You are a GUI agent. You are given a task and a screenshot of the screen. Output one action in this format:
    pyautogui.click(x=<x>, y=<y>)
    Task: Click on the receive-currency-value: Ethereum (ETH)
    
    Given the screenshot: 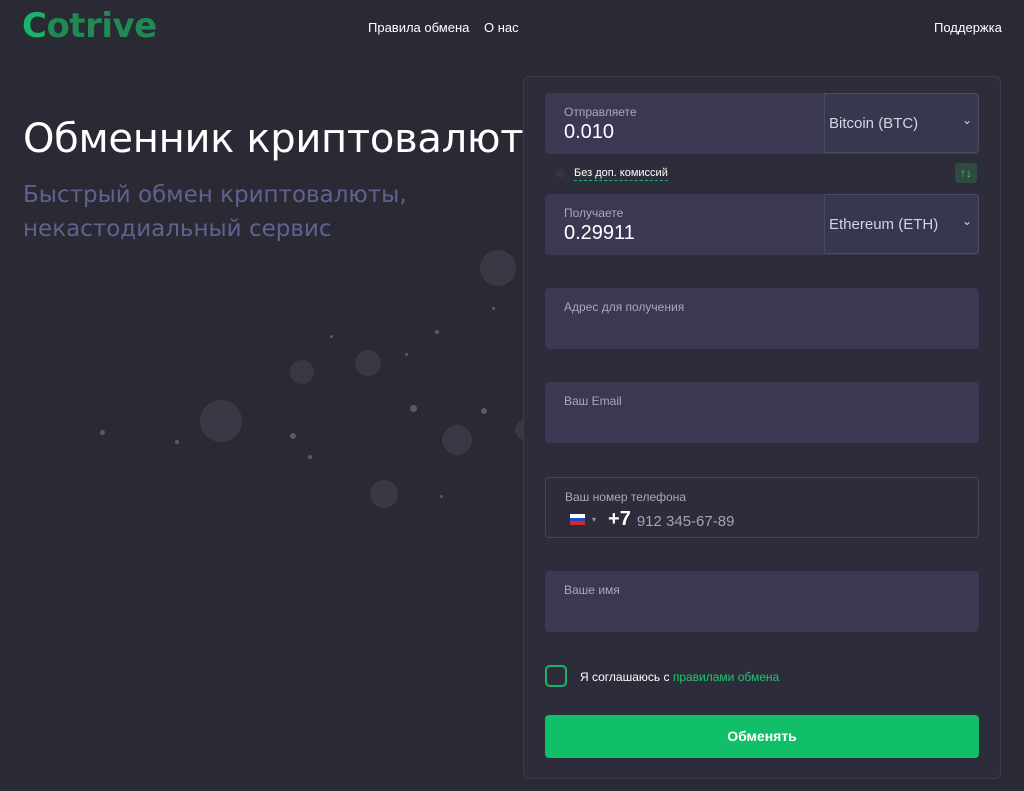 What is the action you would take?
    pyautogui.click(x=884, y=224)
    